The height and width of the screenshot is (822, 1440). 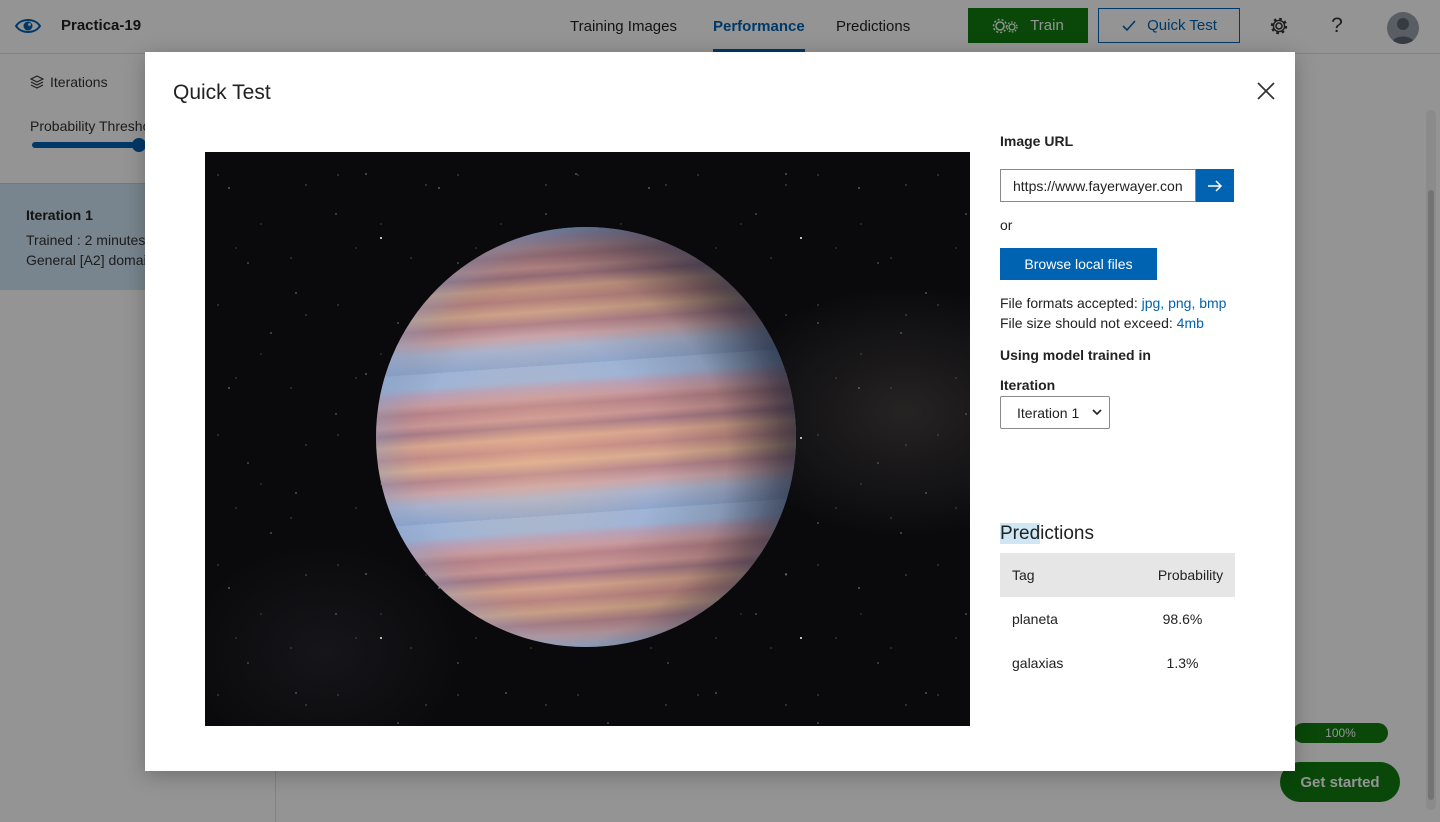 What do you see at coordinates (1028, 385) in the screenshot?
I see `iteration-label: Iteration` at bounding box center [1028, 385].